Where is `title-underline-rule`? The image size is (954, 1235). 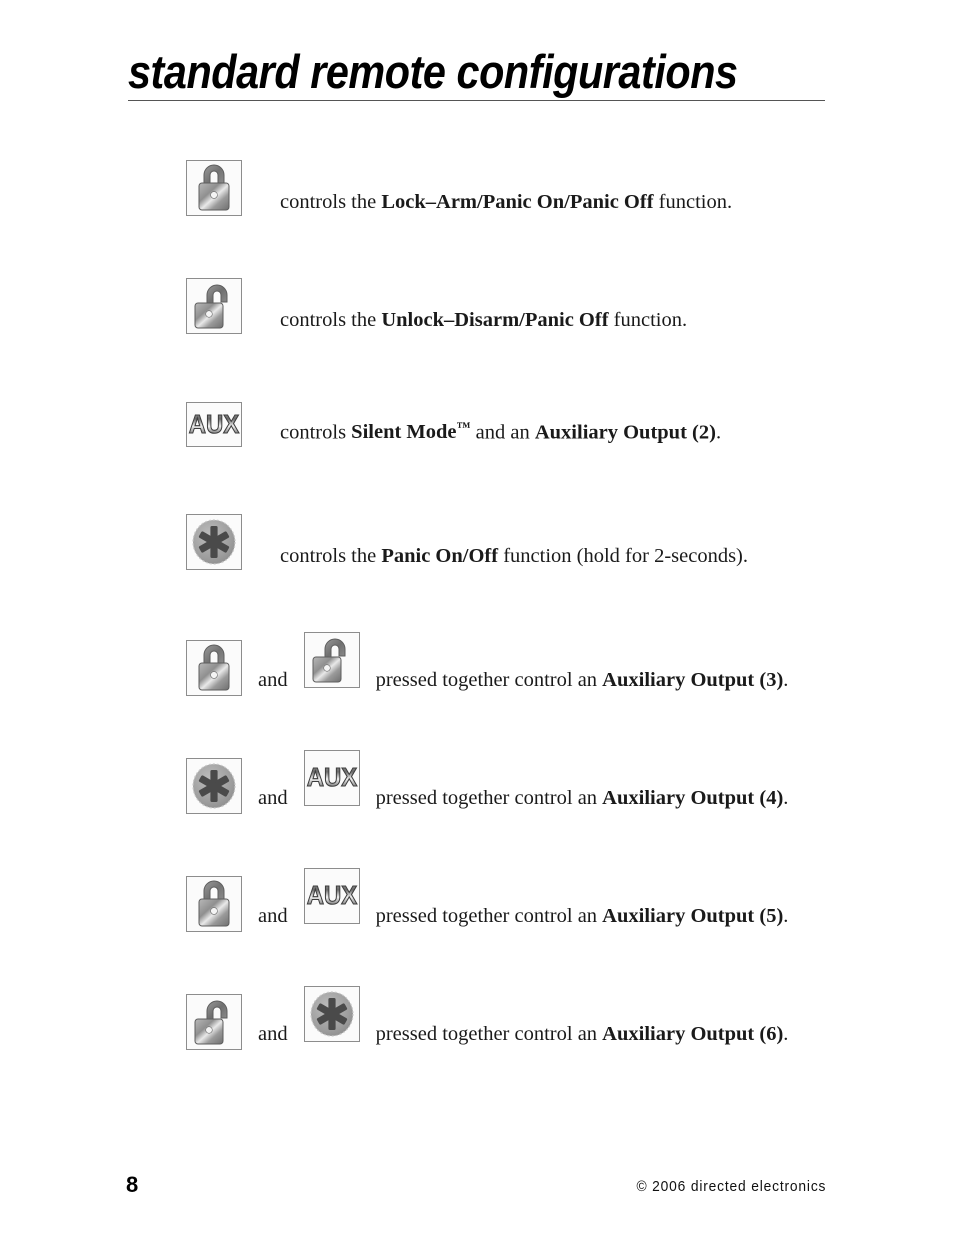 title-underline-rule is located at coordinates (476, 100).